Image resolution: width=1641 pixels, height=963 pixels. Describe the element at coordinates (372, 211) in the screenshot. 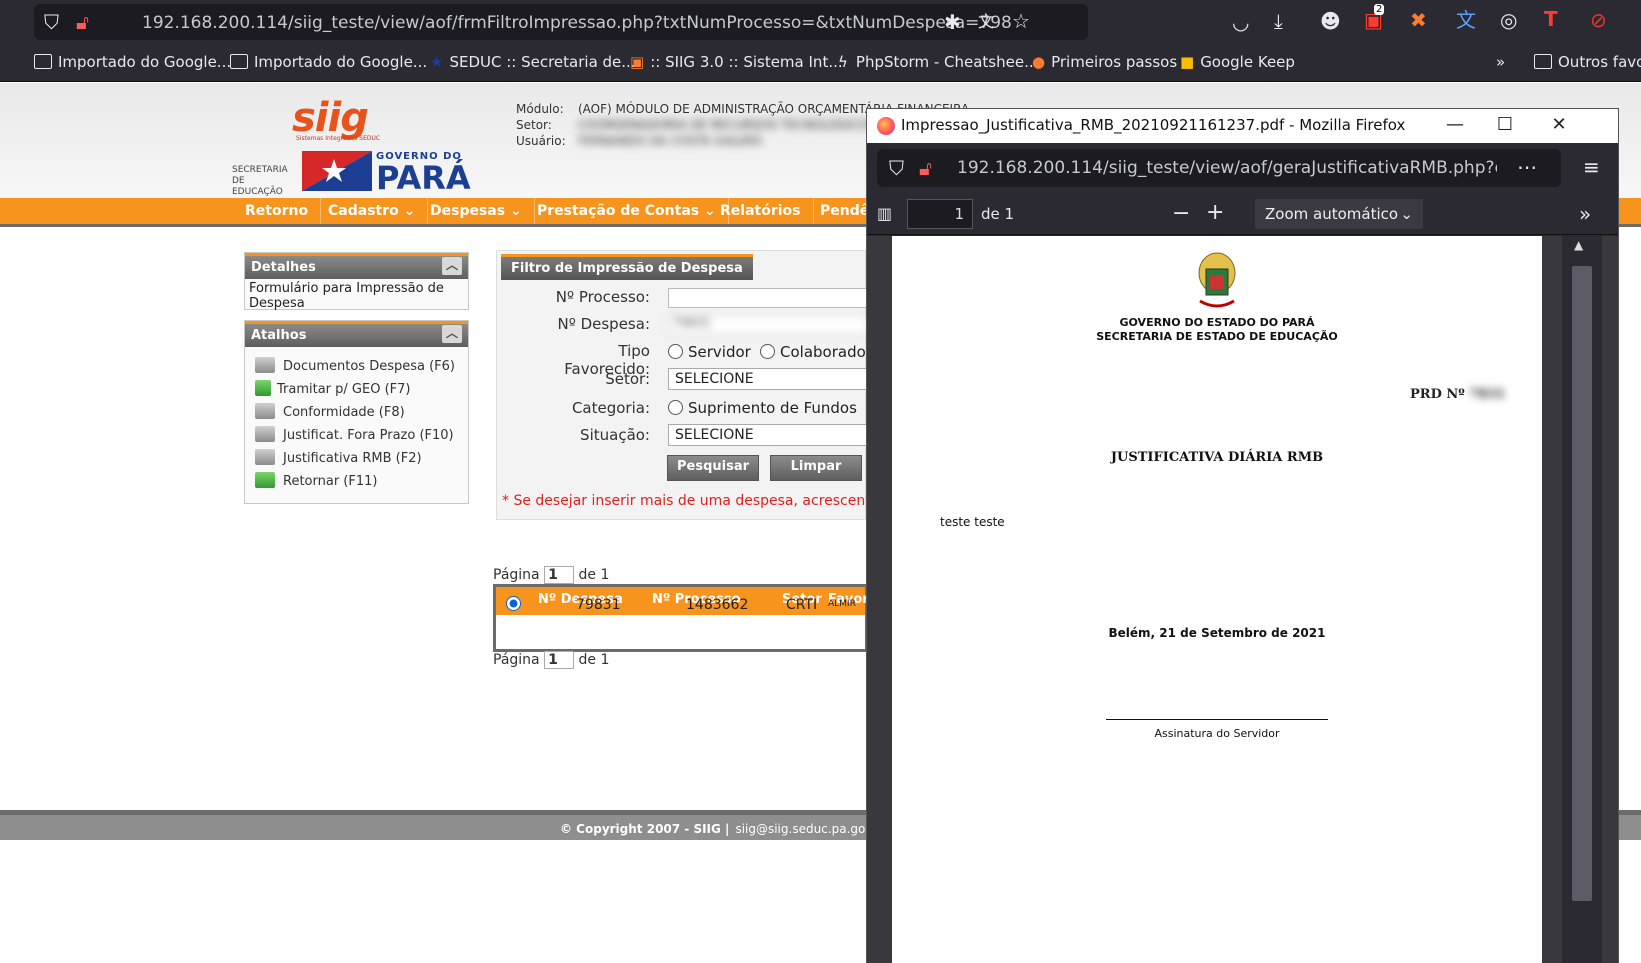

I see `menu-cadastro: Cadastro ⌄` at that location.